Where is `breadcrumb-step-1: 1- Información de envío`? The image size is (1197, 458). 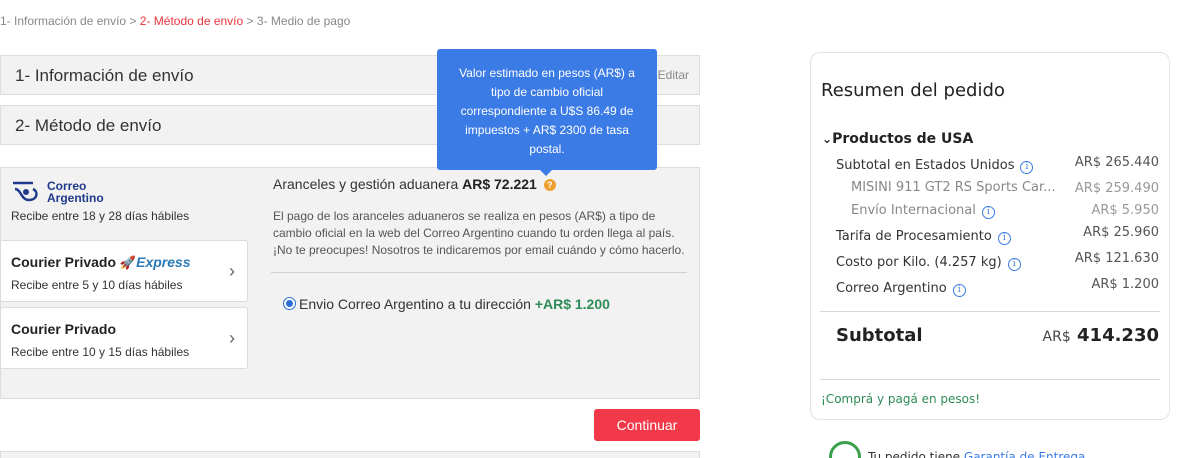
breadcrumb-step-1: 1- Información de envío is located at coordinates (63, 21).